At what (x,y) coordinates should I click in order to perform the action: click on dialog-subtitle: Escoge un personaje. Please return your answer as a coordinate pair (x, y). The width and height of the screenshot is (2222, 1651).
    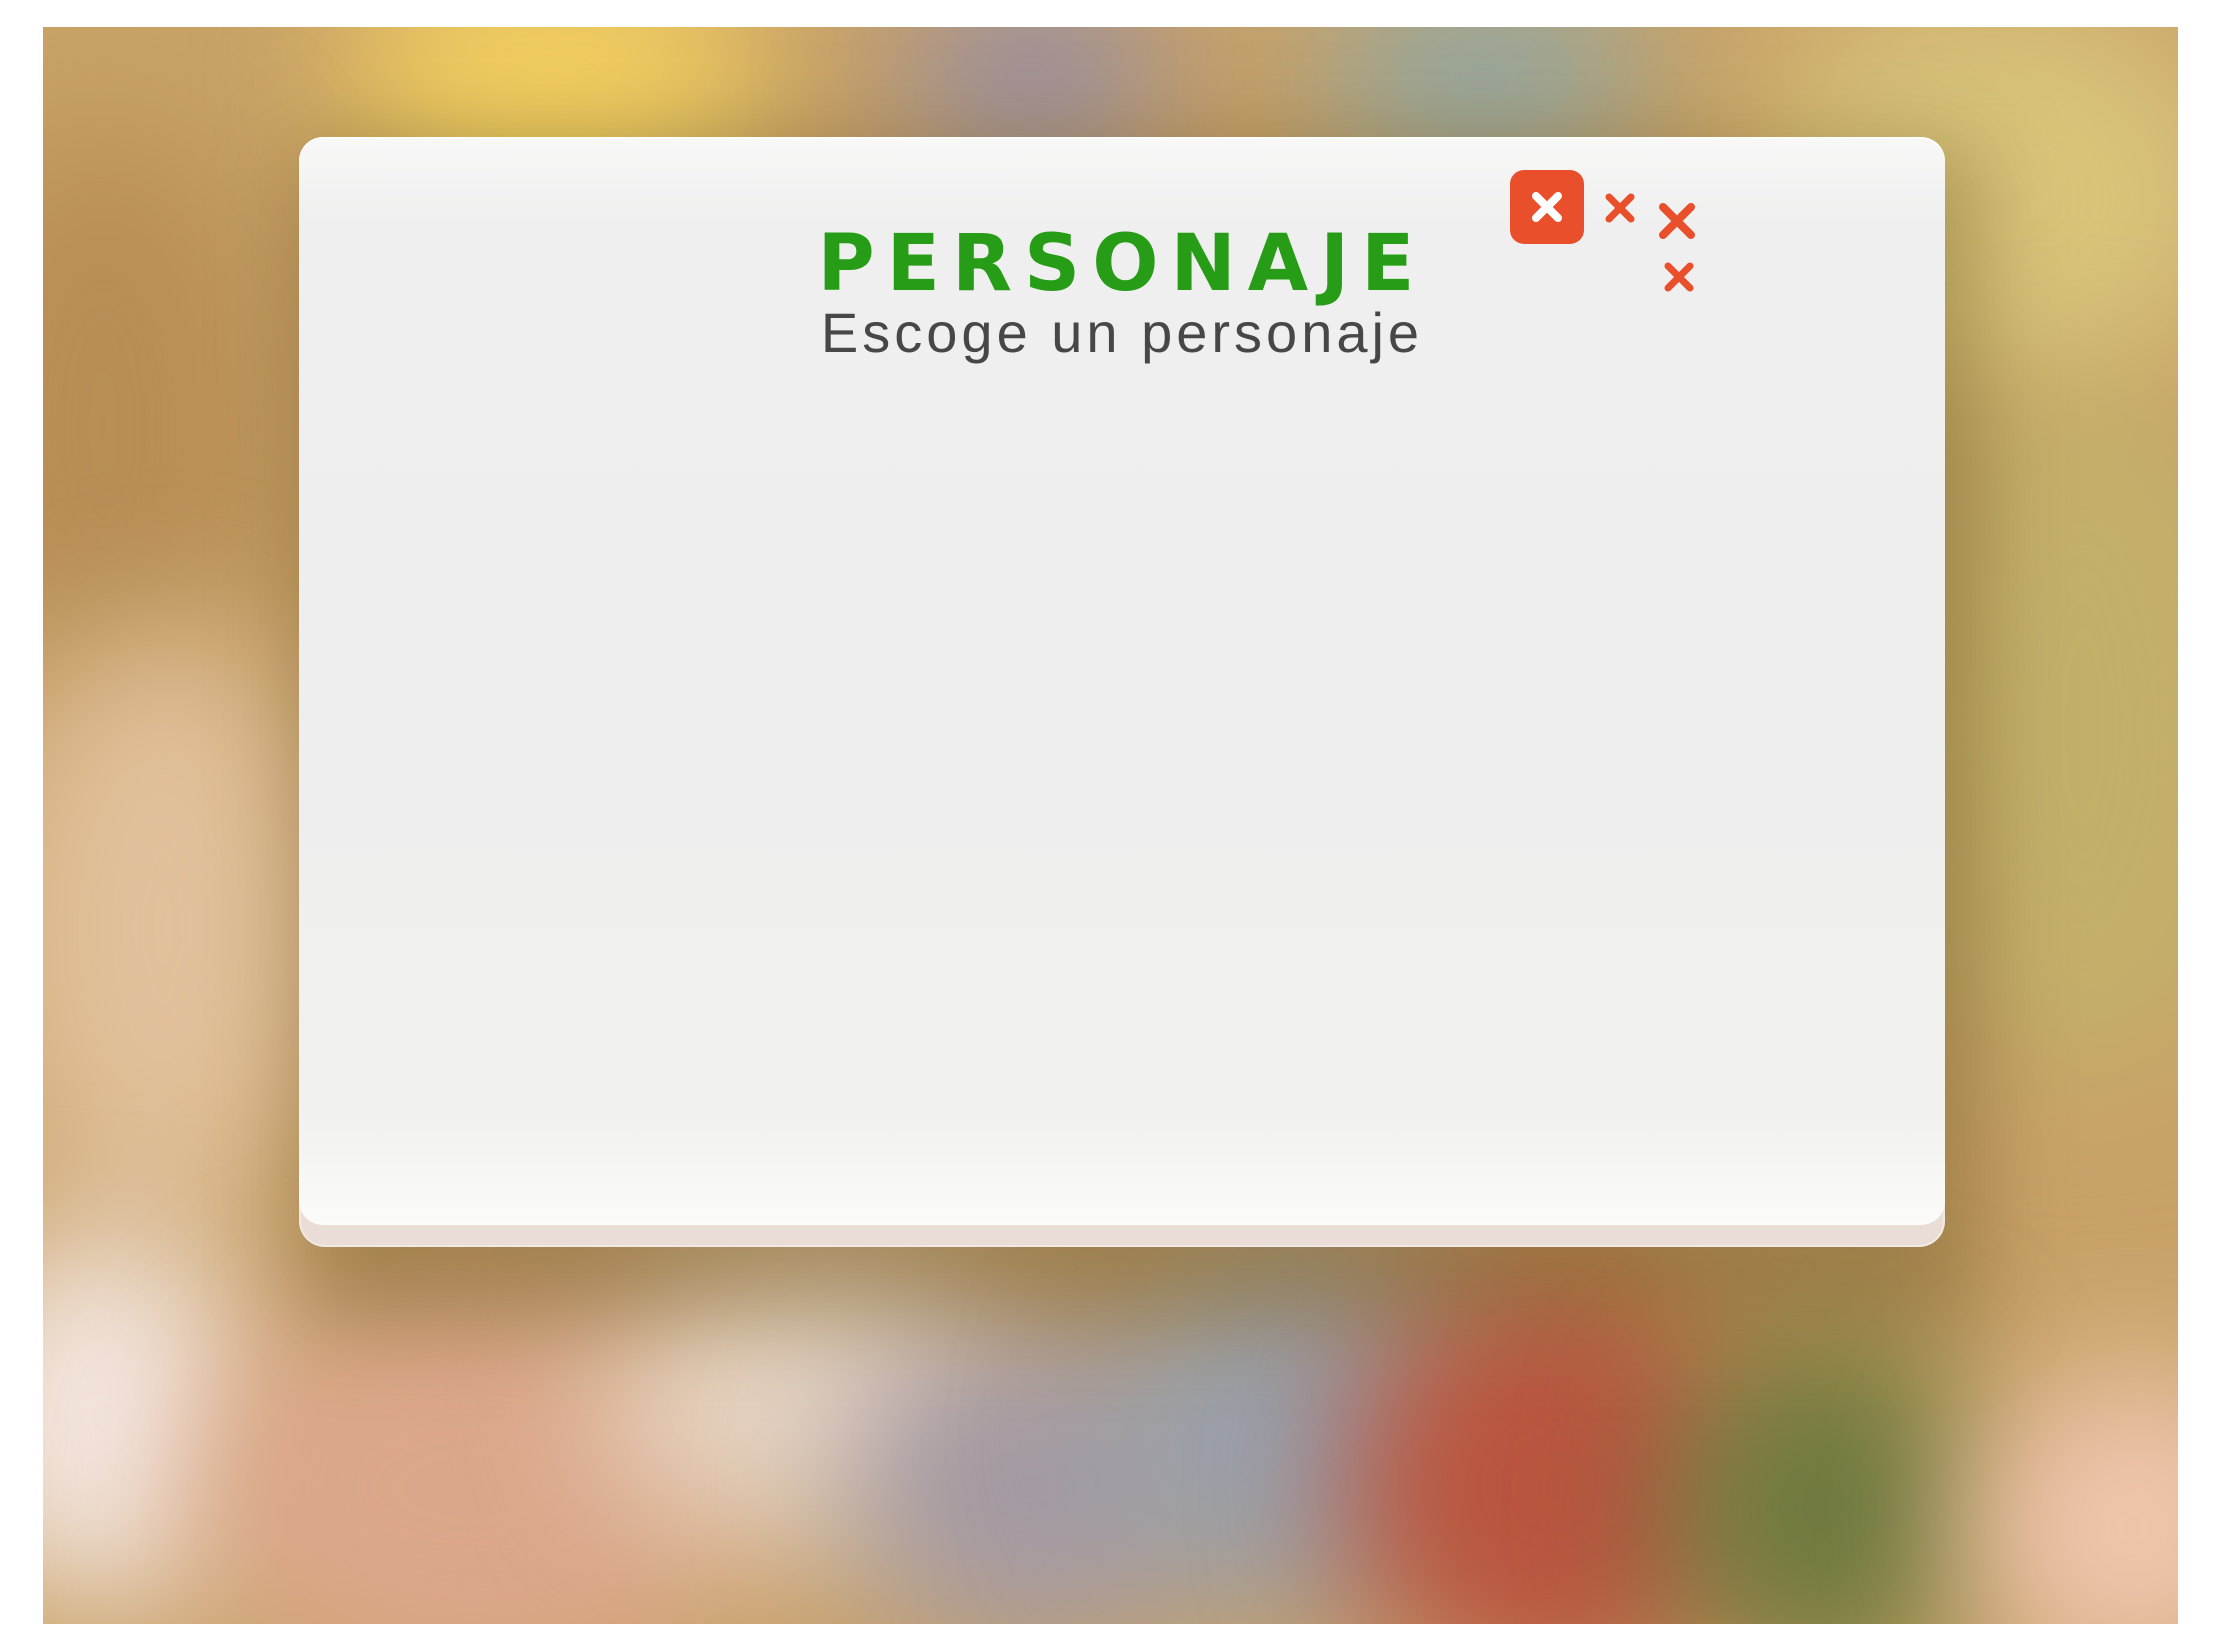
    Looking at the image, I should click on (1122, 332).